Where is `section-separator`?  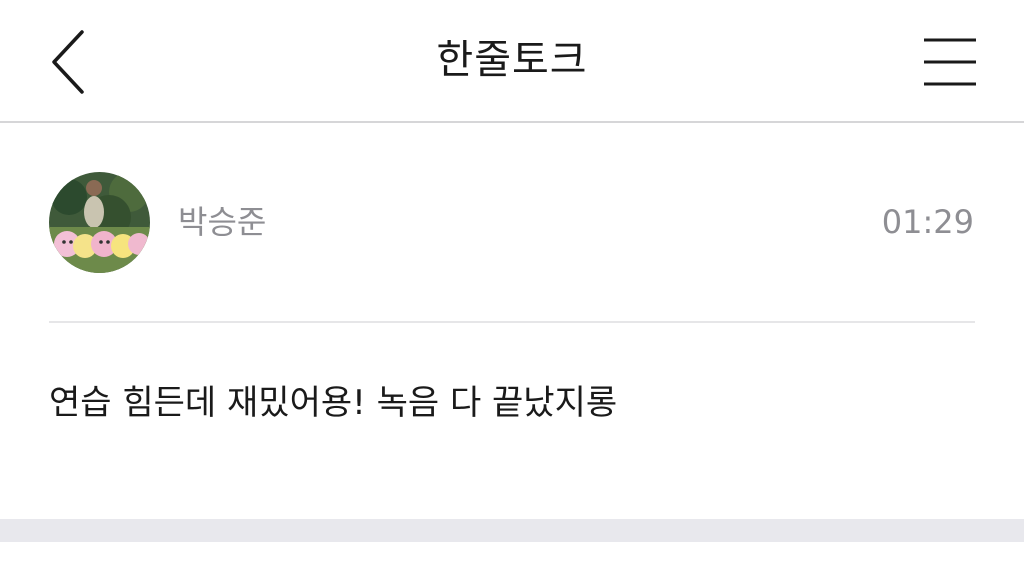
section-separator is located at coordinates (512, 530).